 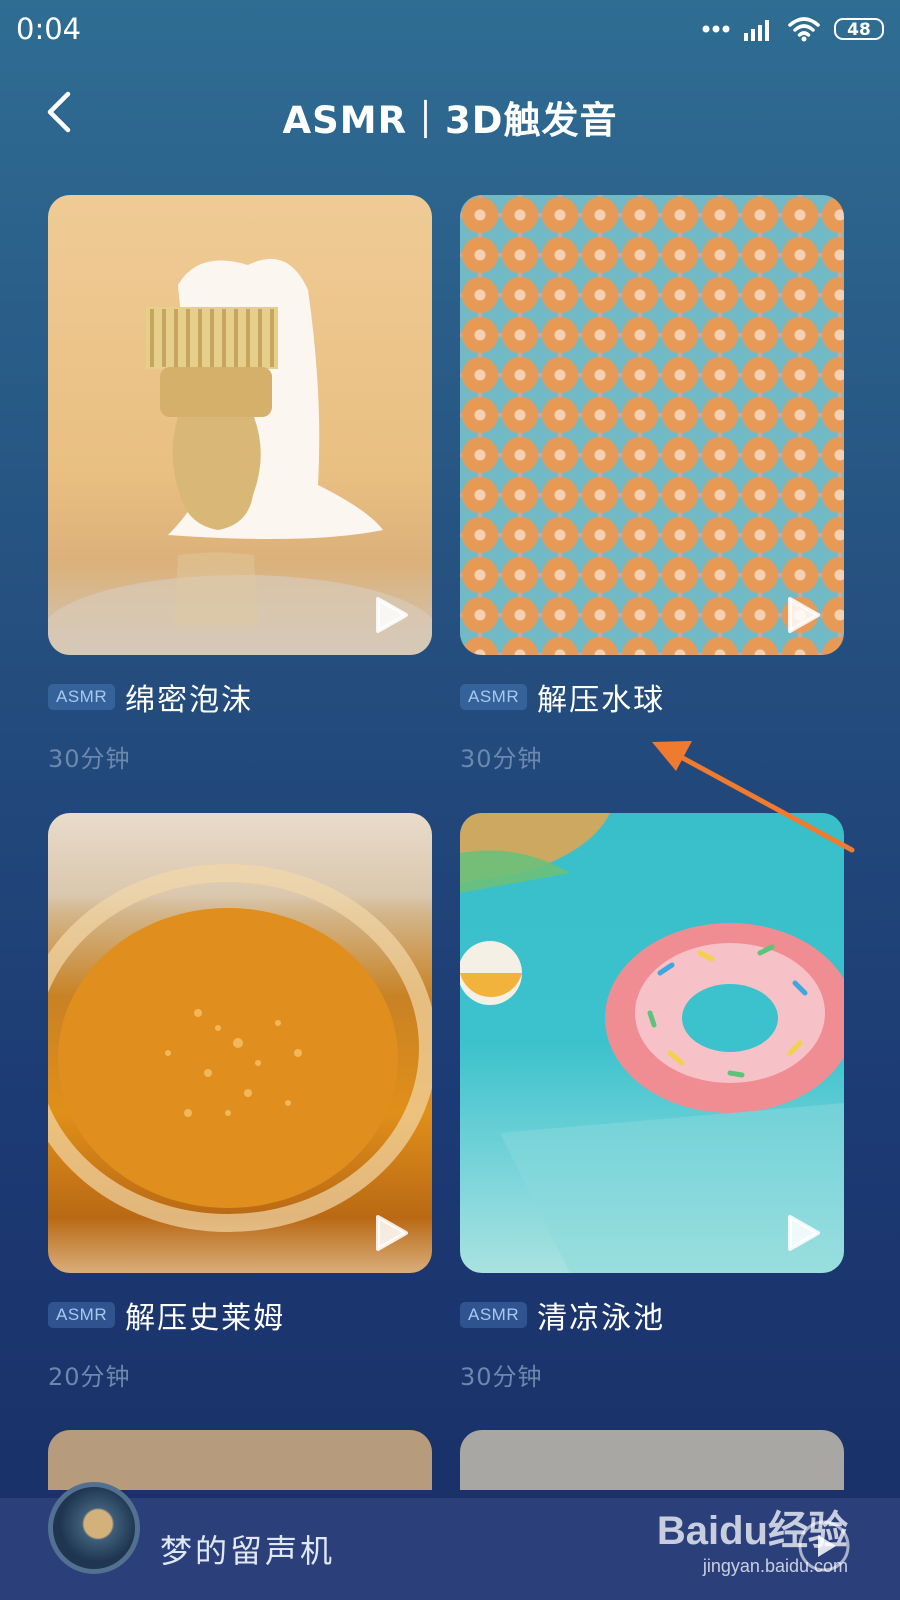 What do you see at coordinates (240, 724) in the screenshot?
I see `track-meta: ASMR 绵密泡沫 30分钟` at bounding box center [240, 724].